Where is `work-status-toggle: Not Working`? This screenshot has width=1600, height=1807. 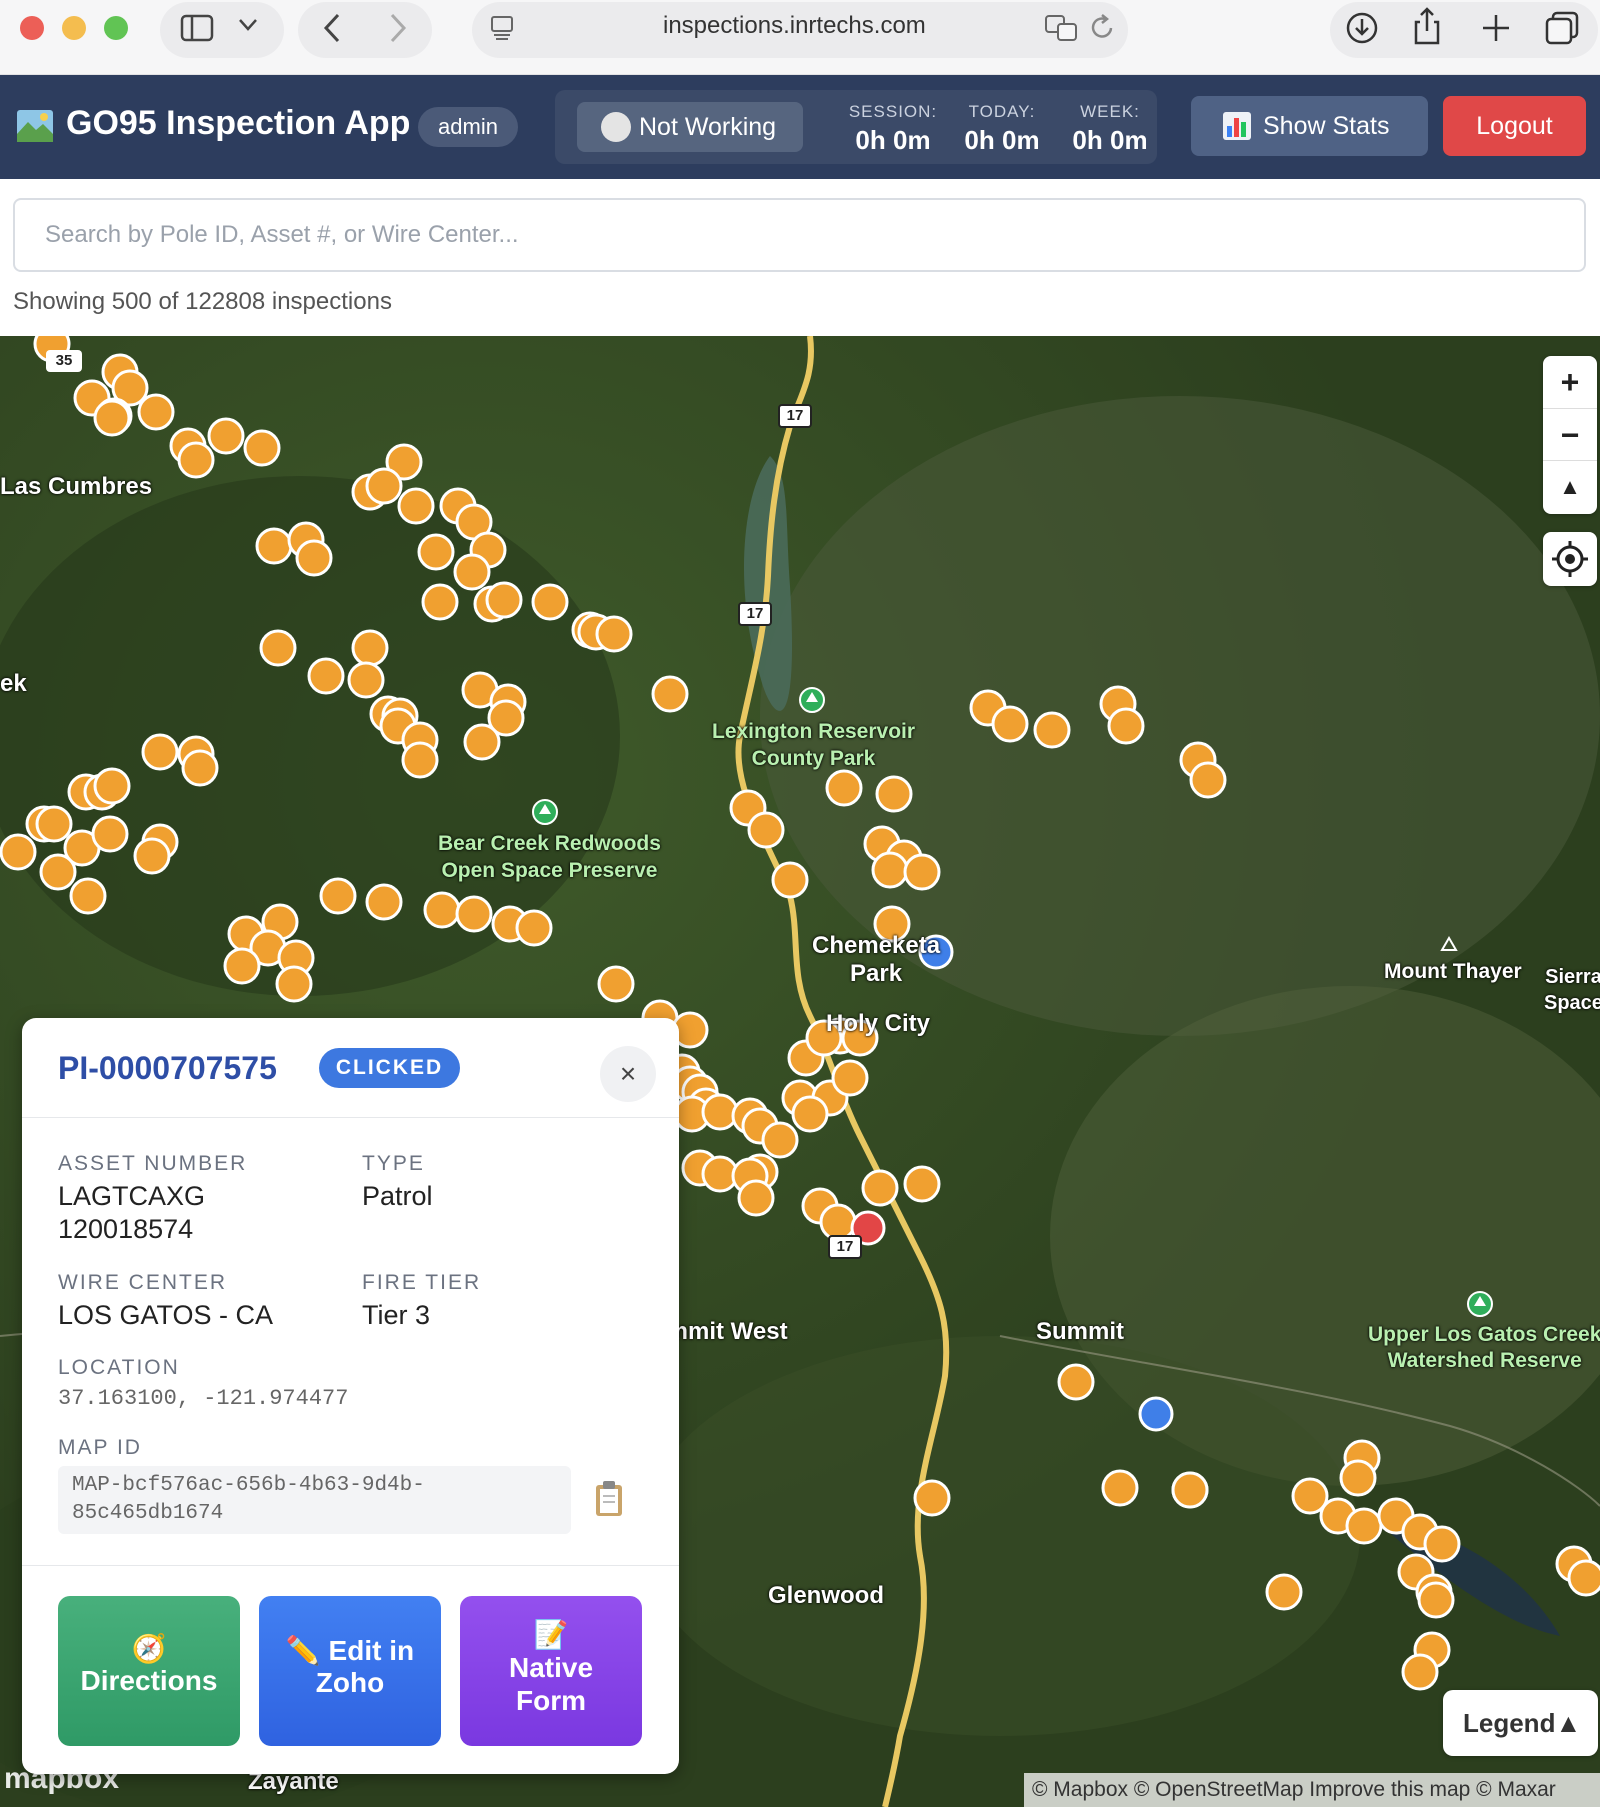 work-status-toggle: Not Working is located at coordinates (690, 127).